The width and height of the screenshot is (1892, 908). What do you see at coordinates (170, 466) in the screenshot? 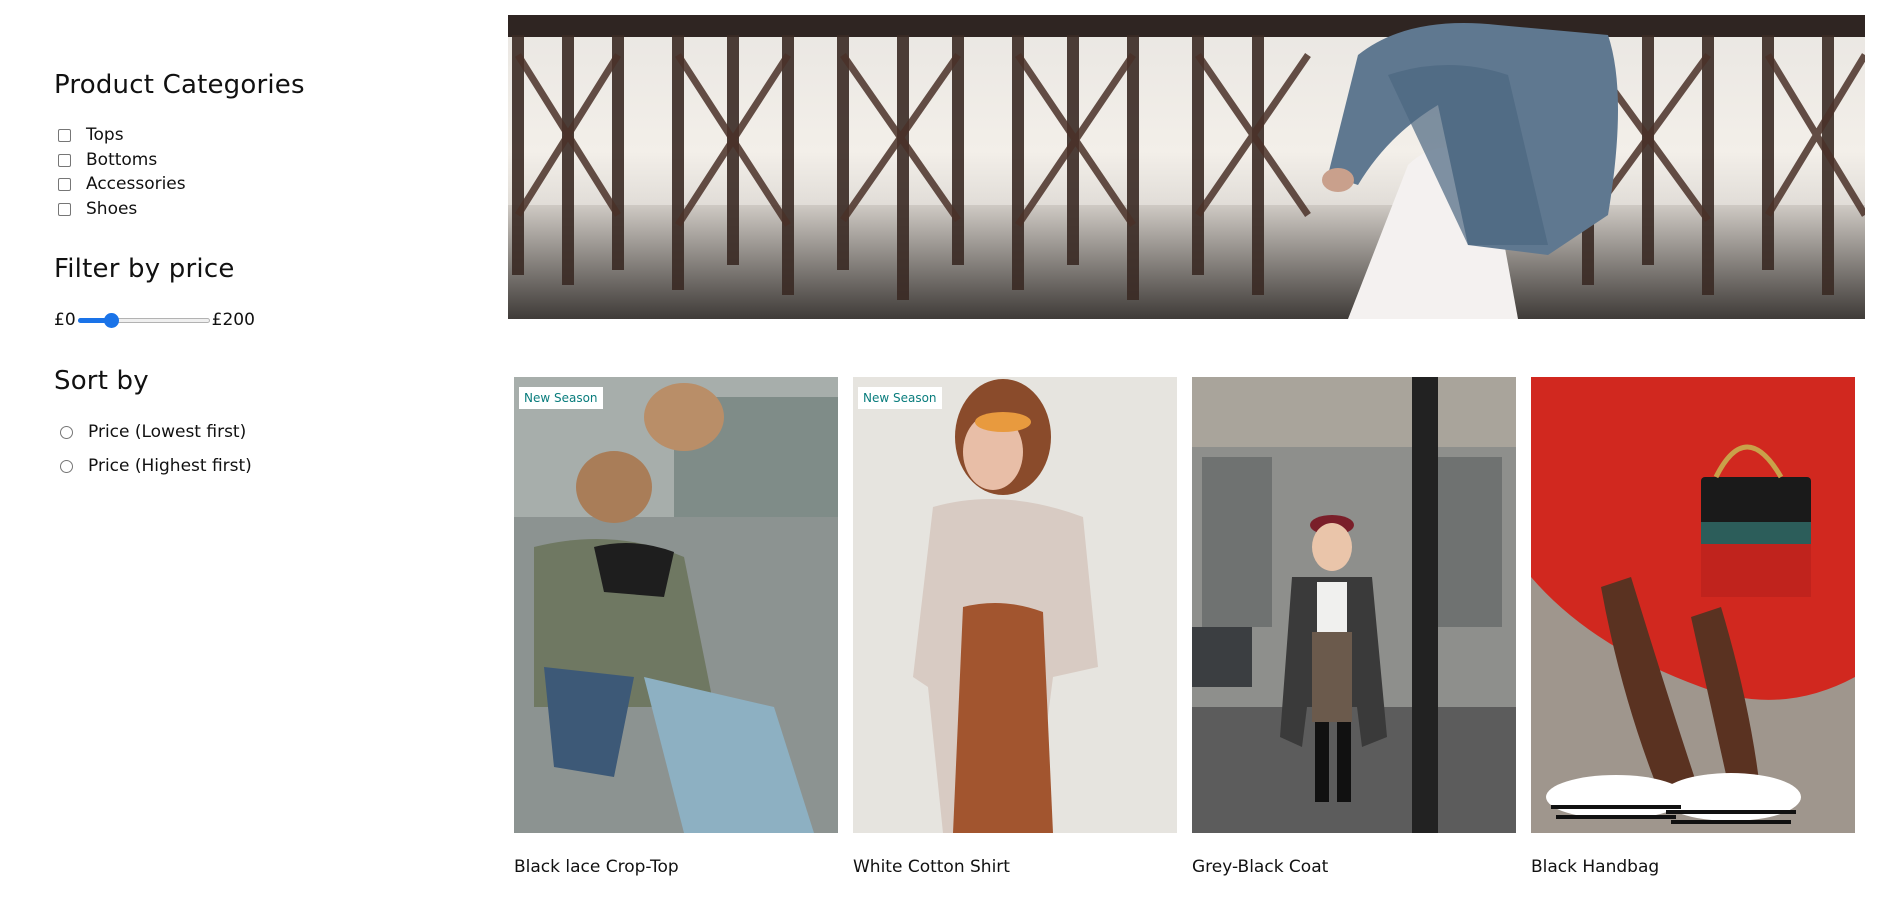
I see `sort-option-label: Price (Highest first)` at bounding box center [170, 466].